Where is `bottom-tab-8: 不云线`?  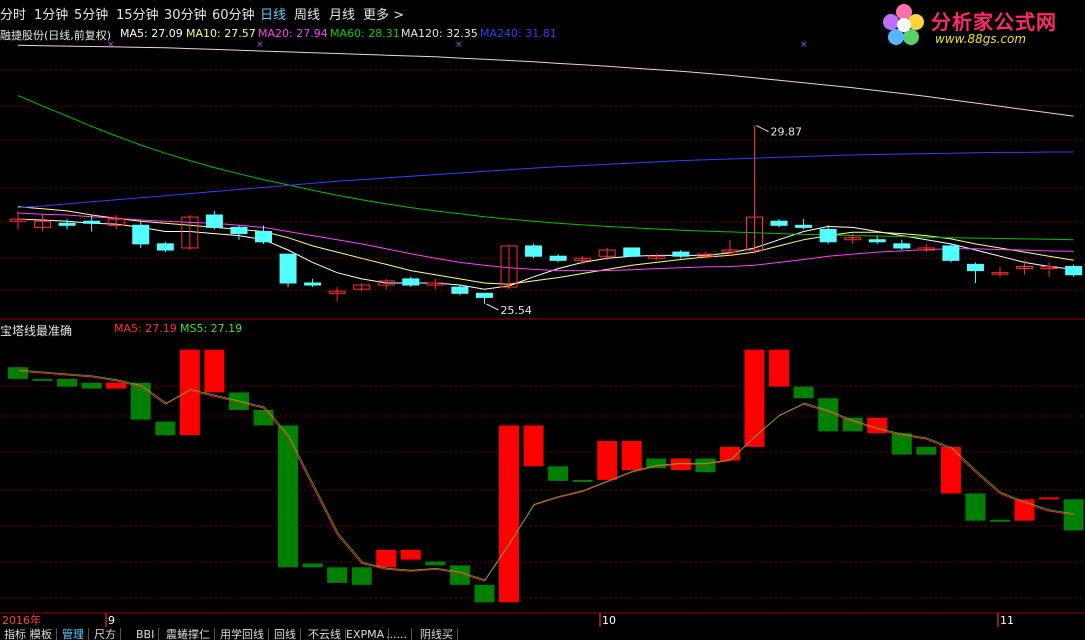
bottom-tab-8: 不云线 is located at coordinates (325, 634).